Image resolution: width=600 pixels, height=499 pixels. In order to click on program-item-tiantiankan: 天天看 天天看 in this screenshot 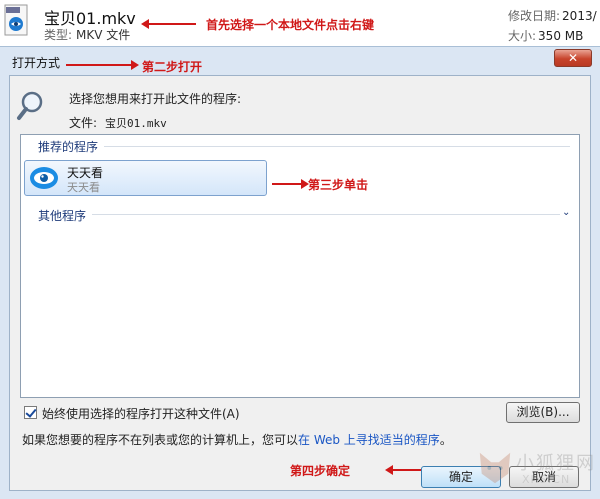, I will do `click(145, 178)`.